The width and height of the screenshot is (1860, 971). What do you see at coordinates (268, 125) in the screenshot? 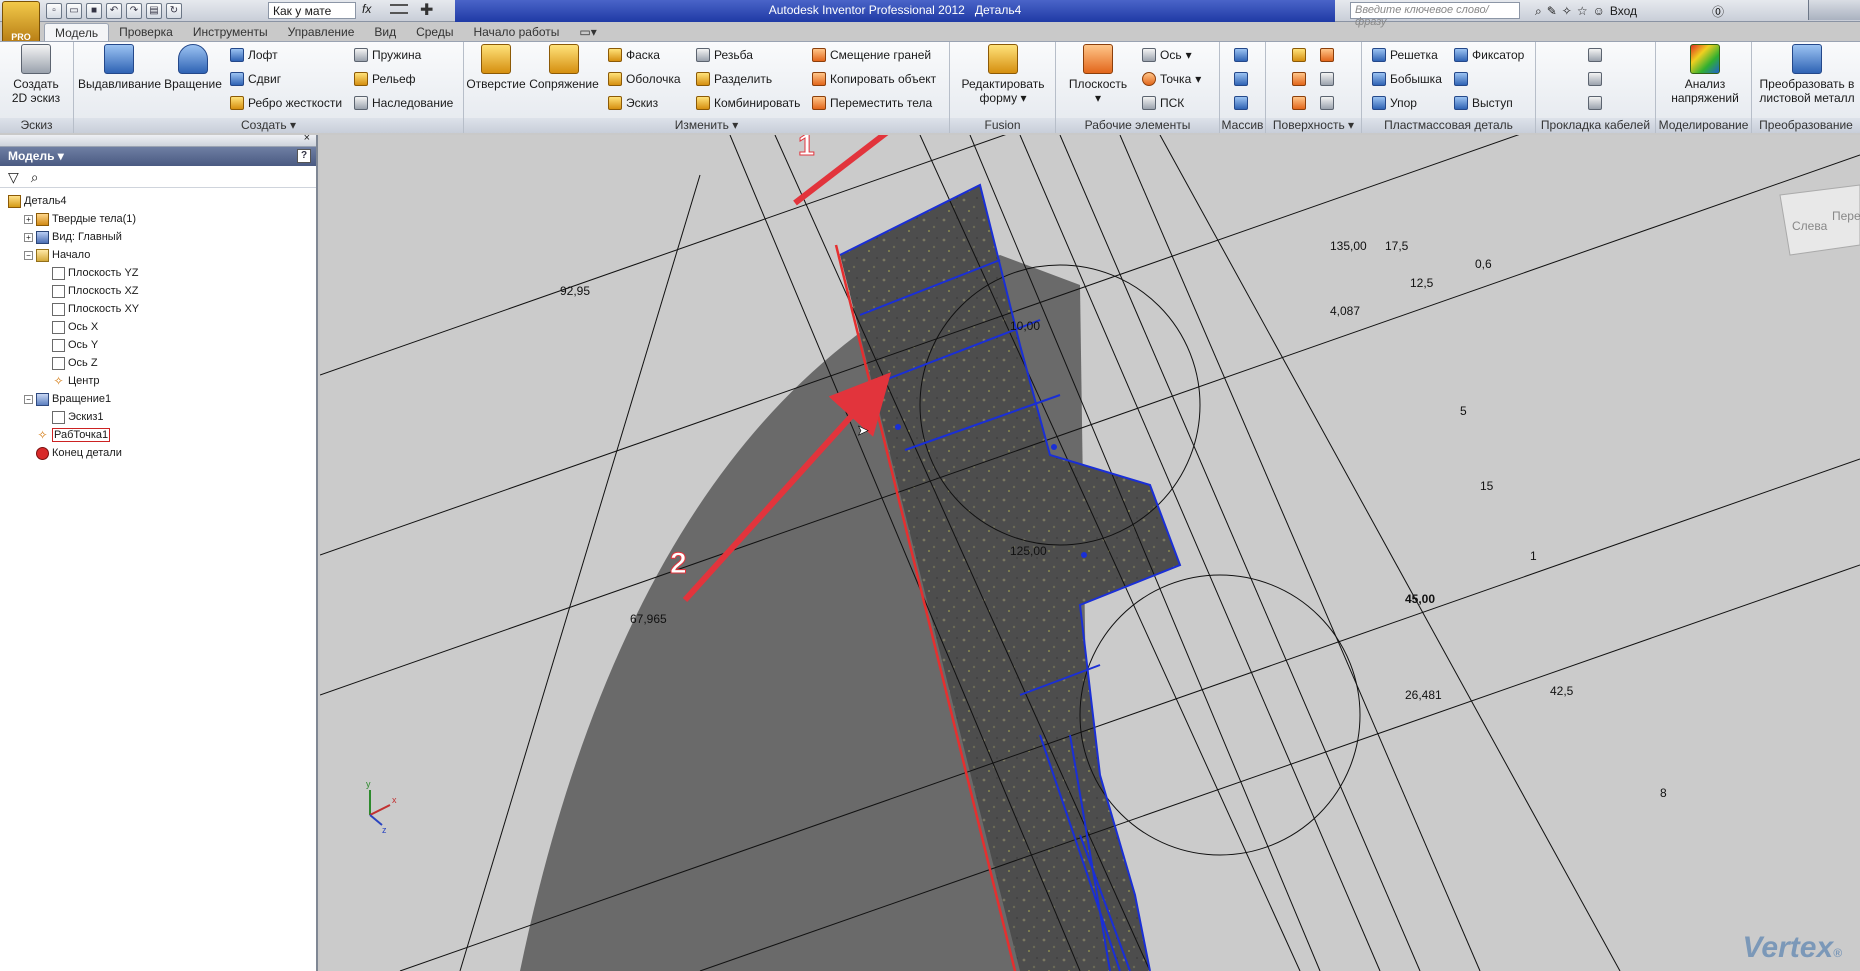
I see `panel-create-label: Создать ▾` at bounding box center [268, 125].